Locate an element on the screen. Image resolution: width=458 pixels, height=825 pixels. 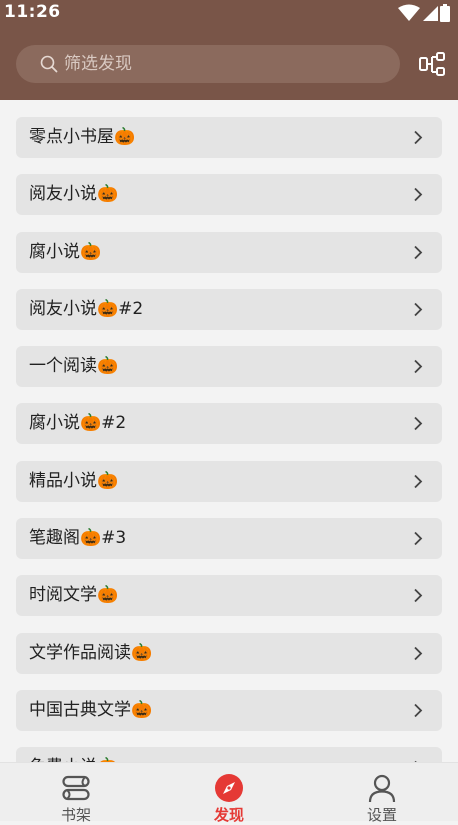
nav-item-settings: 设置 is located at coordinates (382, 793).